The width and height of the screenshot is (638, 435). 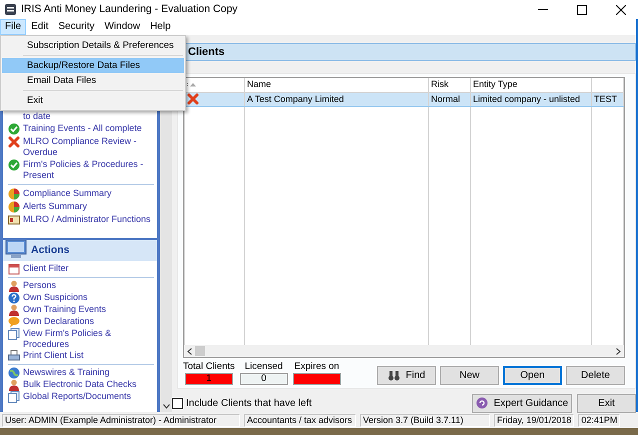 I want to click on column-header: Risk, so click(x=449, y=85).